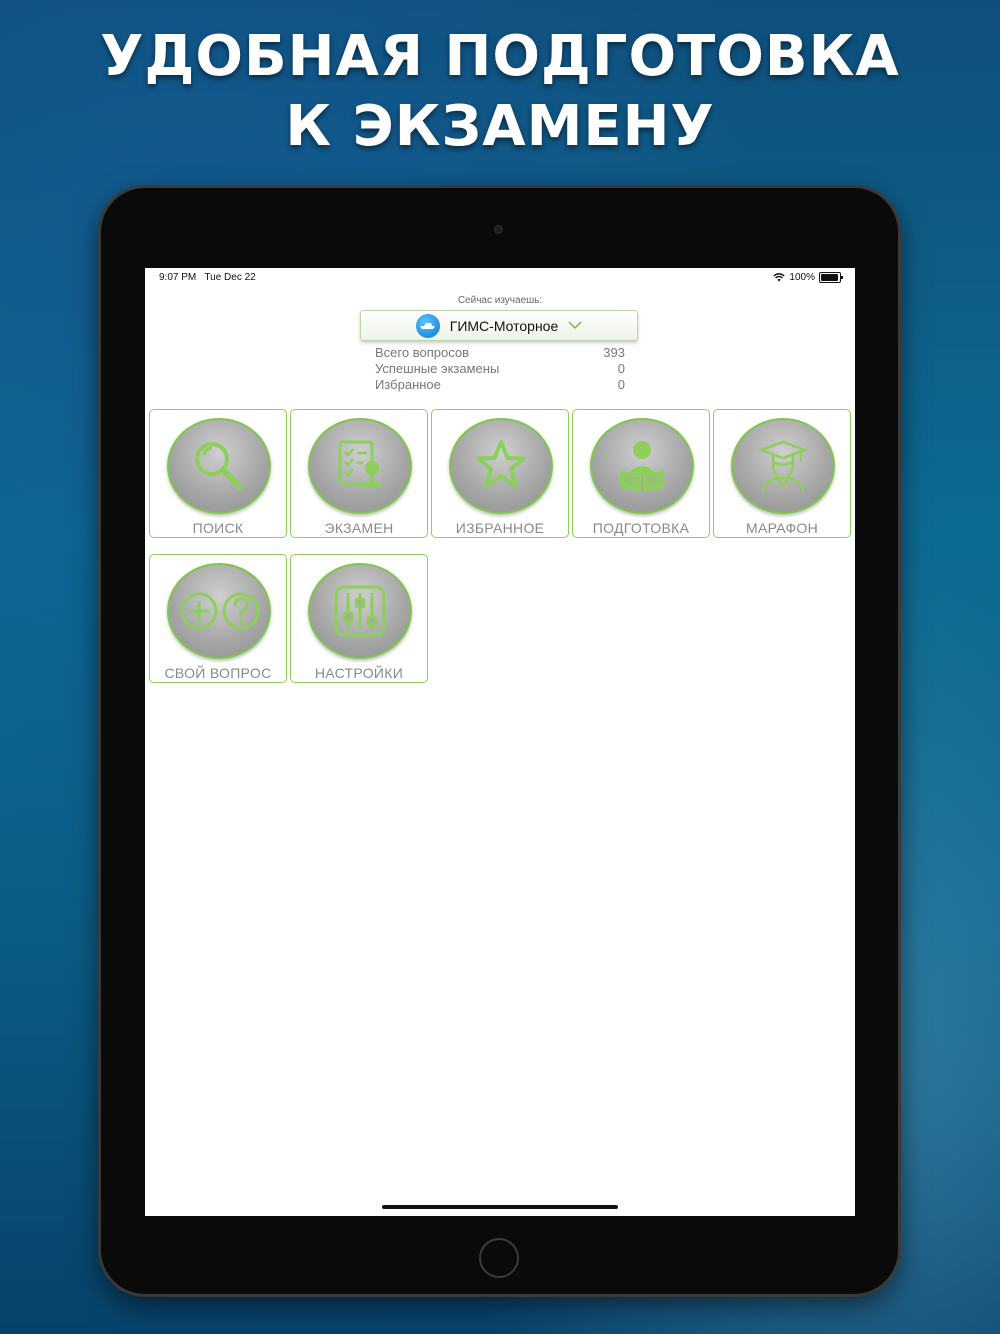 This screenshot has width=1000, height=1334. Describe the element at coordinates (575, 325) in the screenshot. I see `chevron-down-icon` at that location.